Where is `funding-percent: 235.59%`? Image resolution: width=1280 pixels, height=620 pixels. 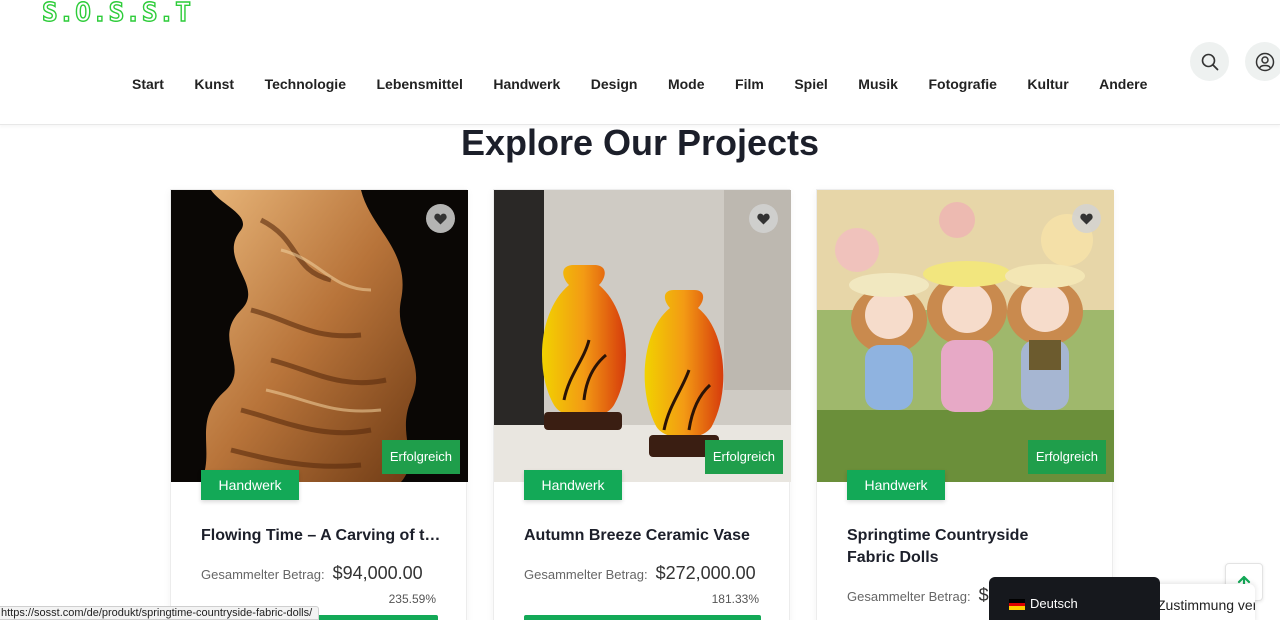
funding-percent: 235.59% is located at coordinates (412, 599).